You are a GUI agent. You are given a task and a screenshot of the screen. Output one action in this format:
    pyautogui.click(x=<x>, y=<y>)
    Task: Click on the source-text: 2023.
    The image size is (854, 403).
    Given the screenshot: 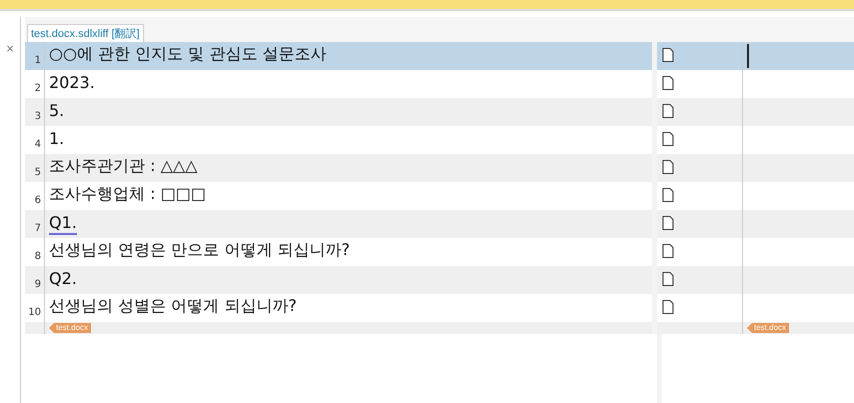 What is the action you would take?
    pyautogui.click(x=72, y=83)
    